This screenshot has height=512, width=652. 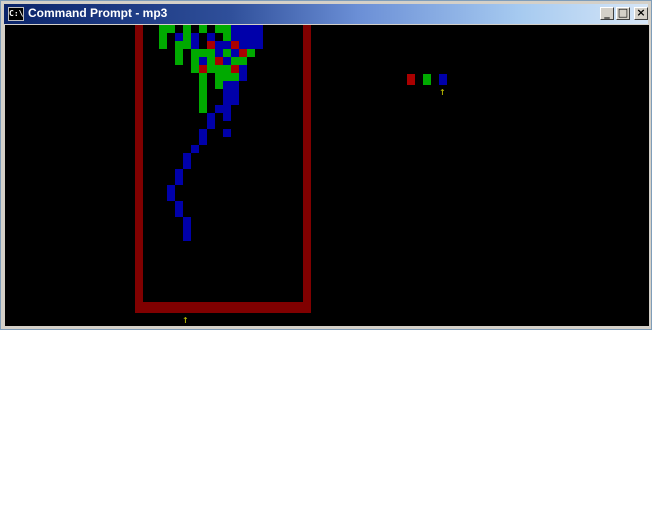 I want to click on title-bar: C:\ Command Prompt - mp3 _ □ ×, so click(x=326, y=14).